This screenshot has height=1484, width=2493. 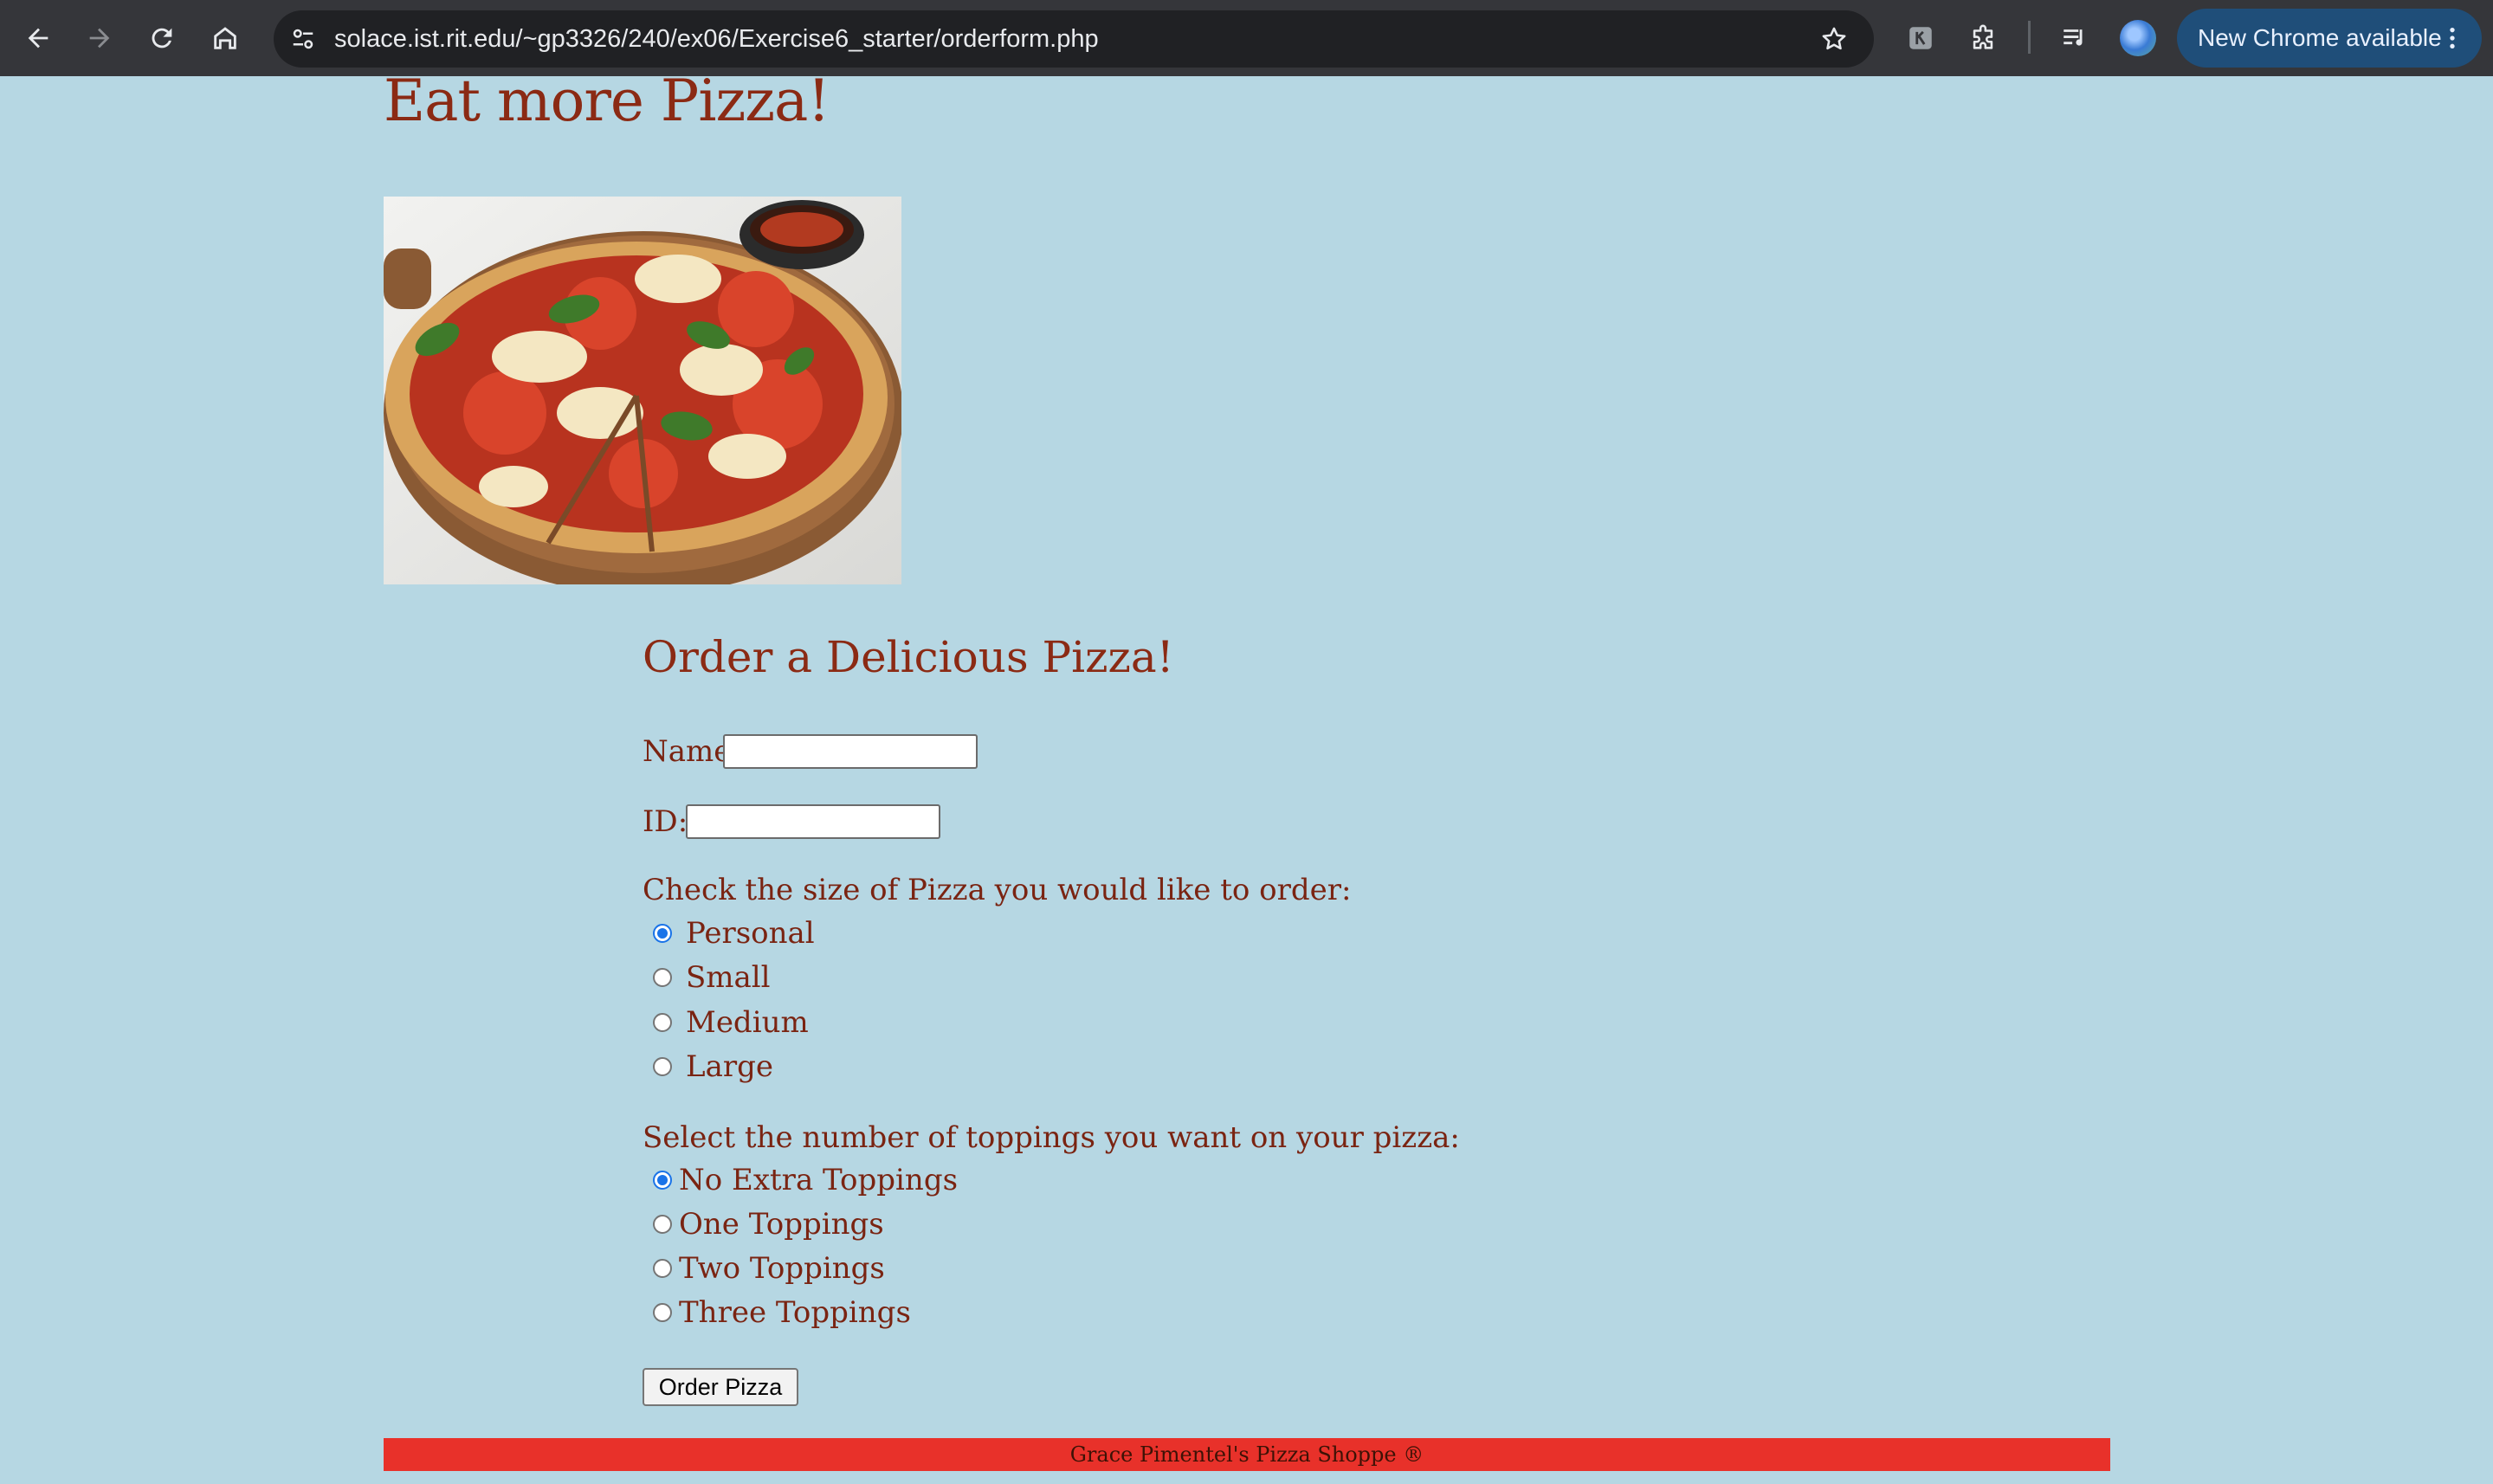 I want to click on toppings-one-label: One Toppings, so click(x=782, y=1224).